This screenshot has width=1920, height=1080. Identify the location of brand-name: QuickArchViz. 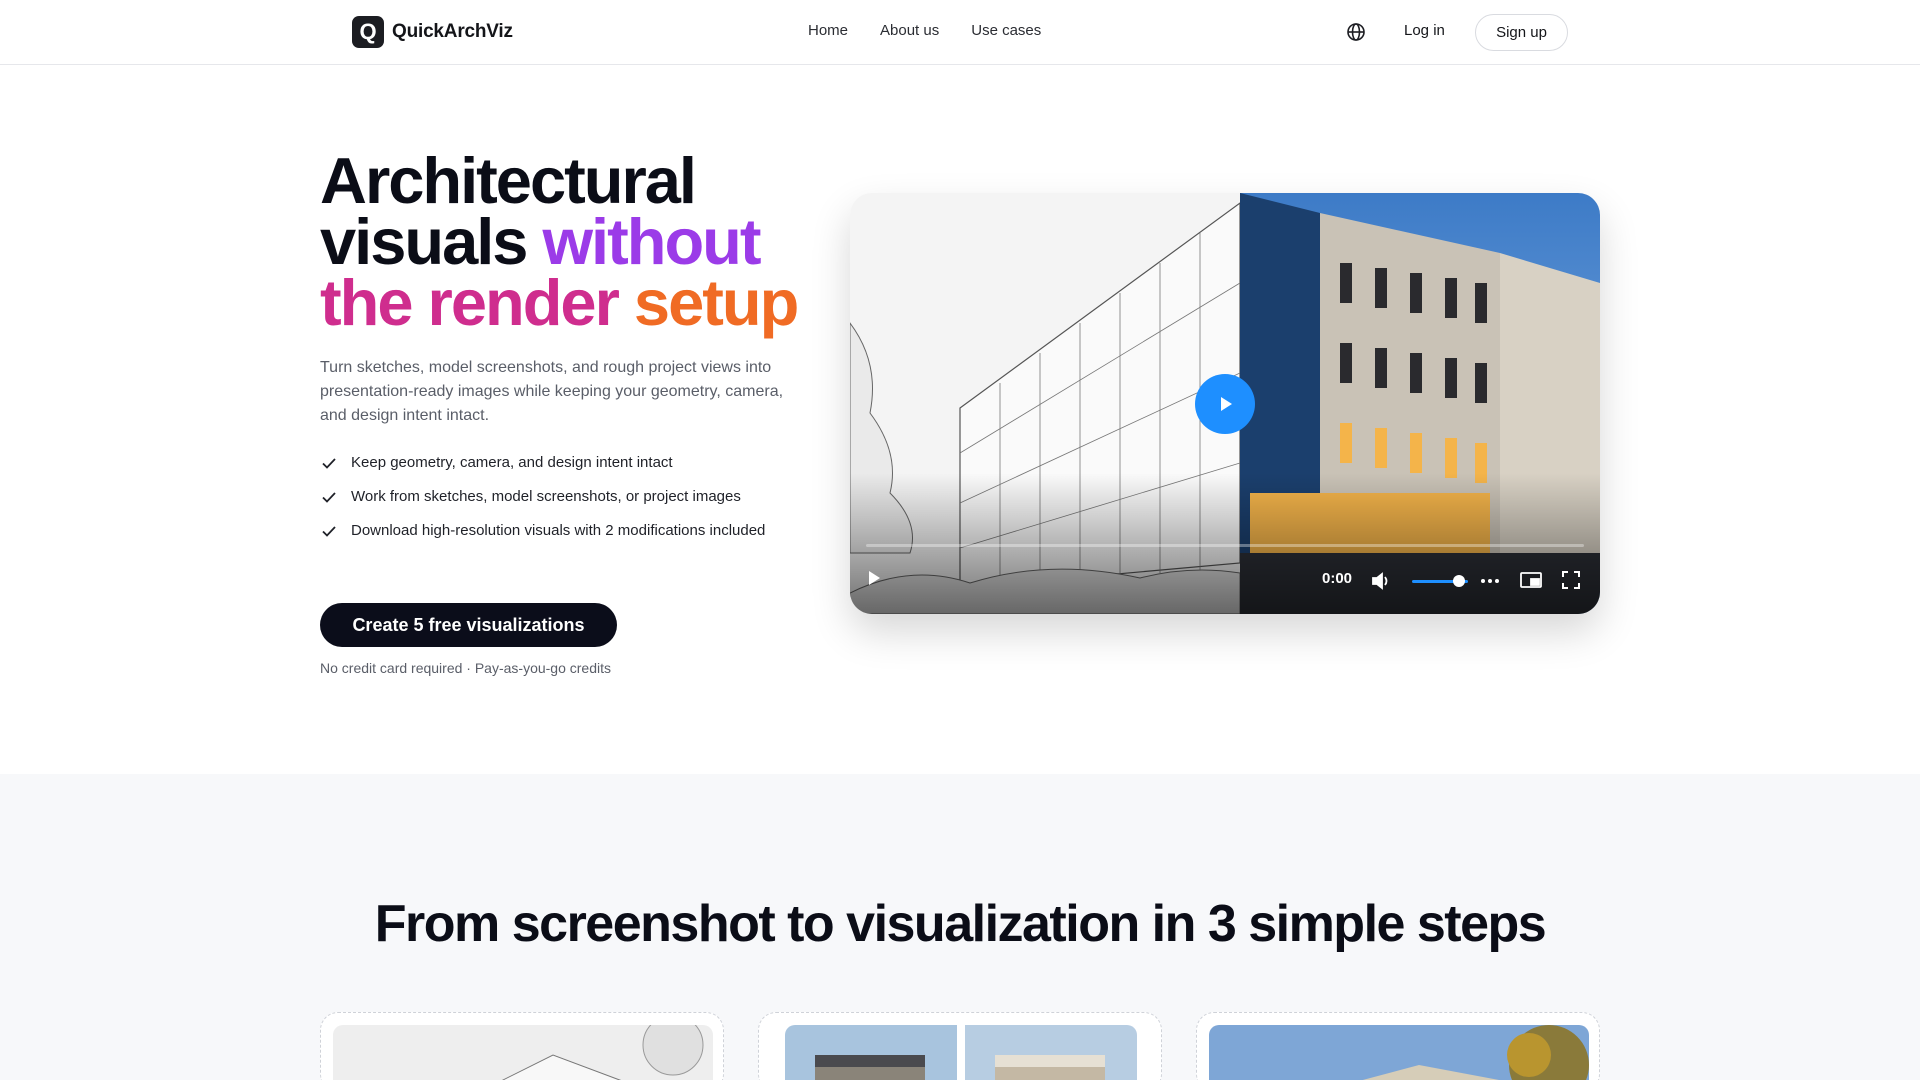
(452, 31).